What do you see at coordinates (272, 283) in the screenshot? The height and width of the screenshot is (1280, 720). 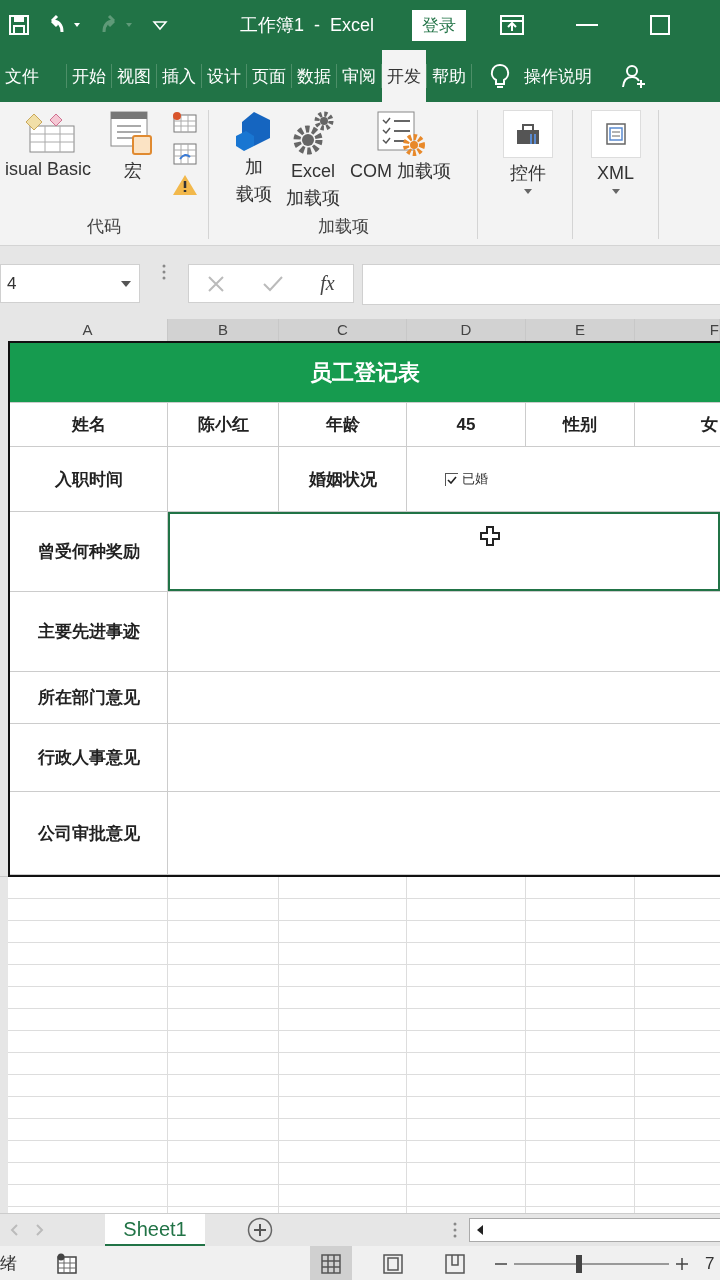 I see `check-icon` at bounding box center [272, 283].